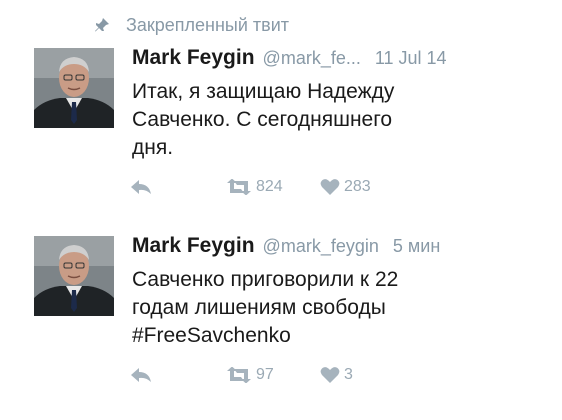 This screenshot has width=562, height=420. Describe the element at coordinates (321, 246) in the screenshot. I see `author-handle: @mark_feygin` at that location.